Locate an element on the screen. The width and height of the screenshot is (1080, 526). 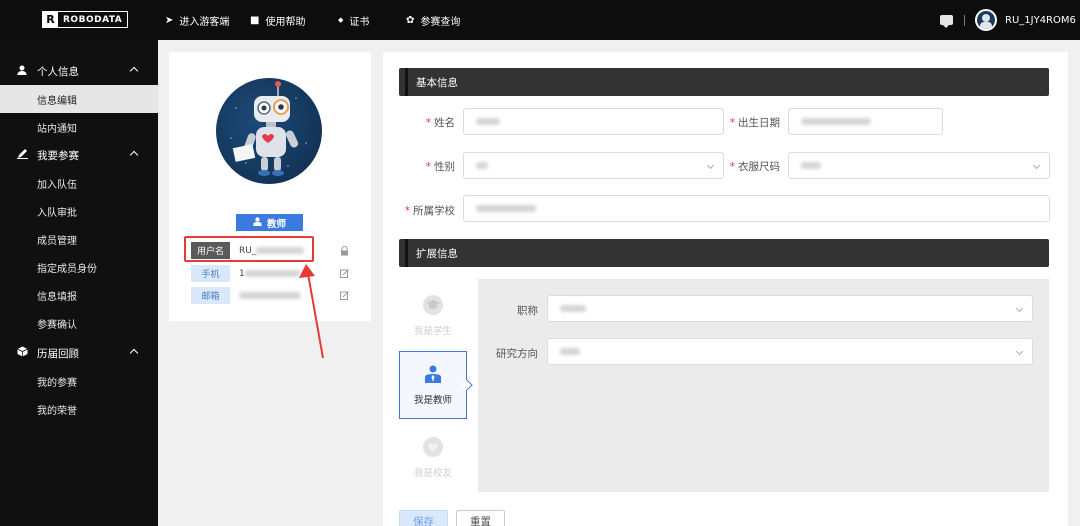
sidebar-item-confirm: 参赛确认 is located at coordinates (79, 323).